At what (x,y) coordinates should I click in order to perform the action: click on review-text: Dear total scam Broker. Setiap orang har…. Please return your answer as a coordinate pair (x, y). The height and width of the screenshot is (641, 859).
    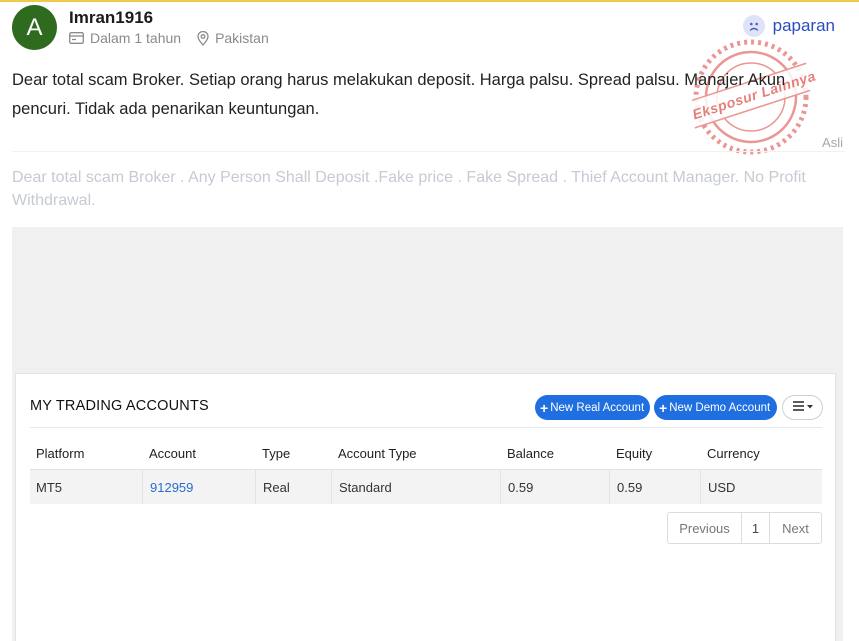
    Looking at the image, I should click on (399, 94).